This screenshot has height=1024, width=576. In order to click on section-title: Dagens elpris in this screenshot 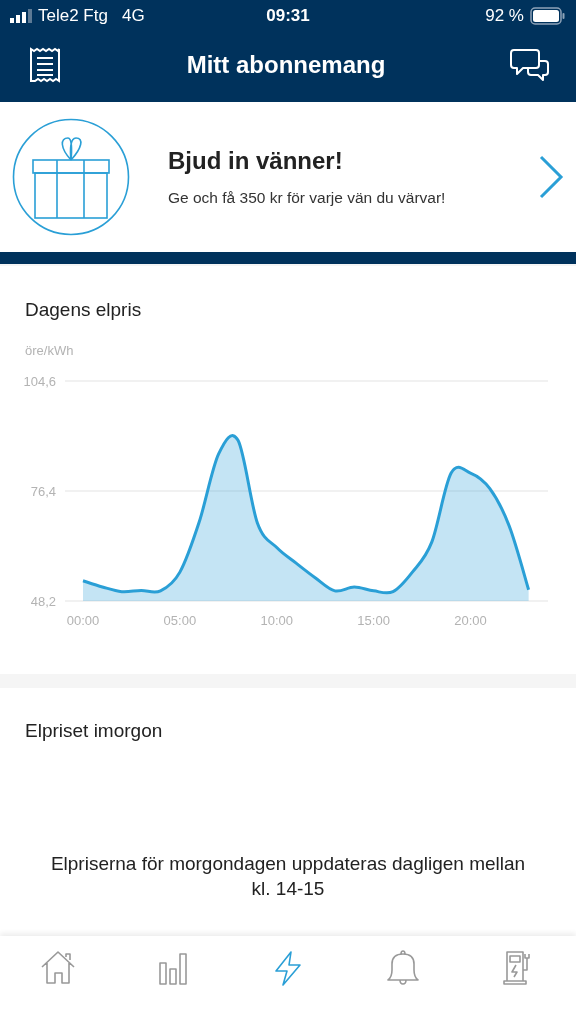, I will do `click(83, 309)`.